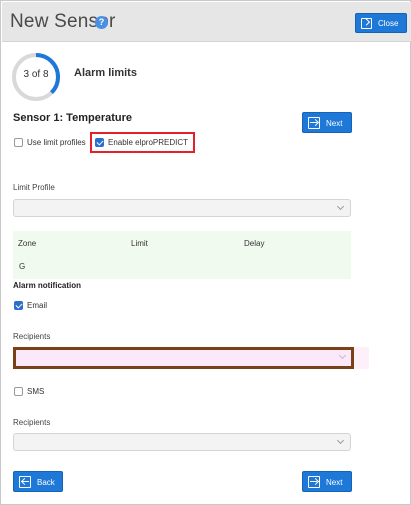  I want to click on enable-elpro-predict-checkbox, so click(99, 142).